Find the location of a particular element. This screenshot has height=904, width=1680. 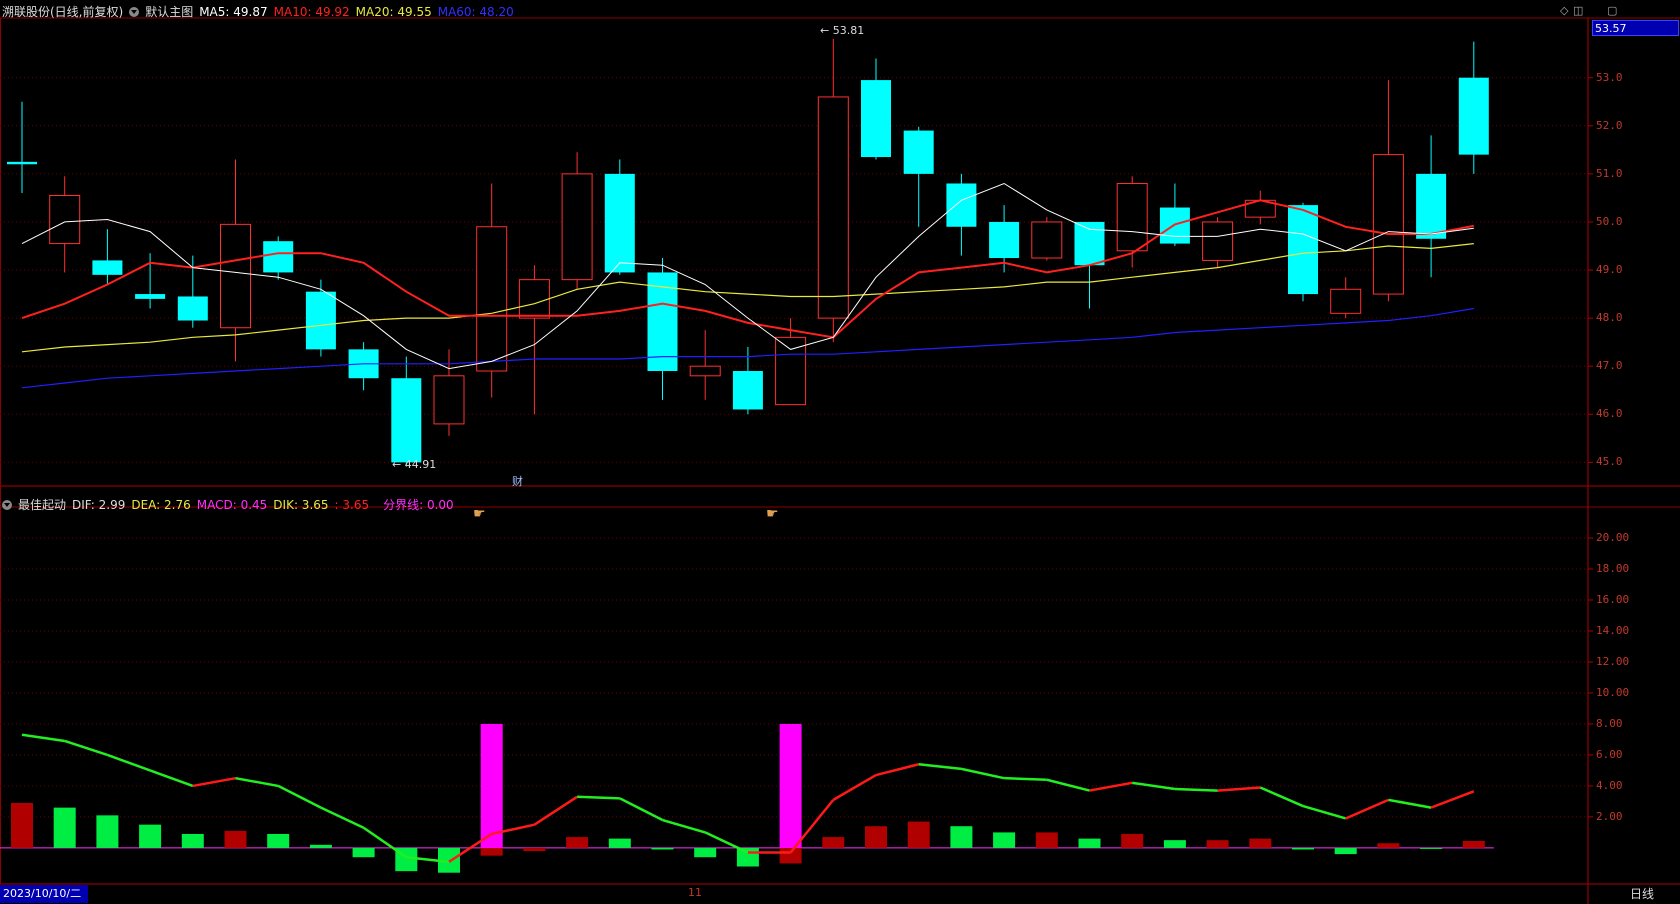

ma5-legend: MA5: 49.87 is located at coordinates (233, 11).